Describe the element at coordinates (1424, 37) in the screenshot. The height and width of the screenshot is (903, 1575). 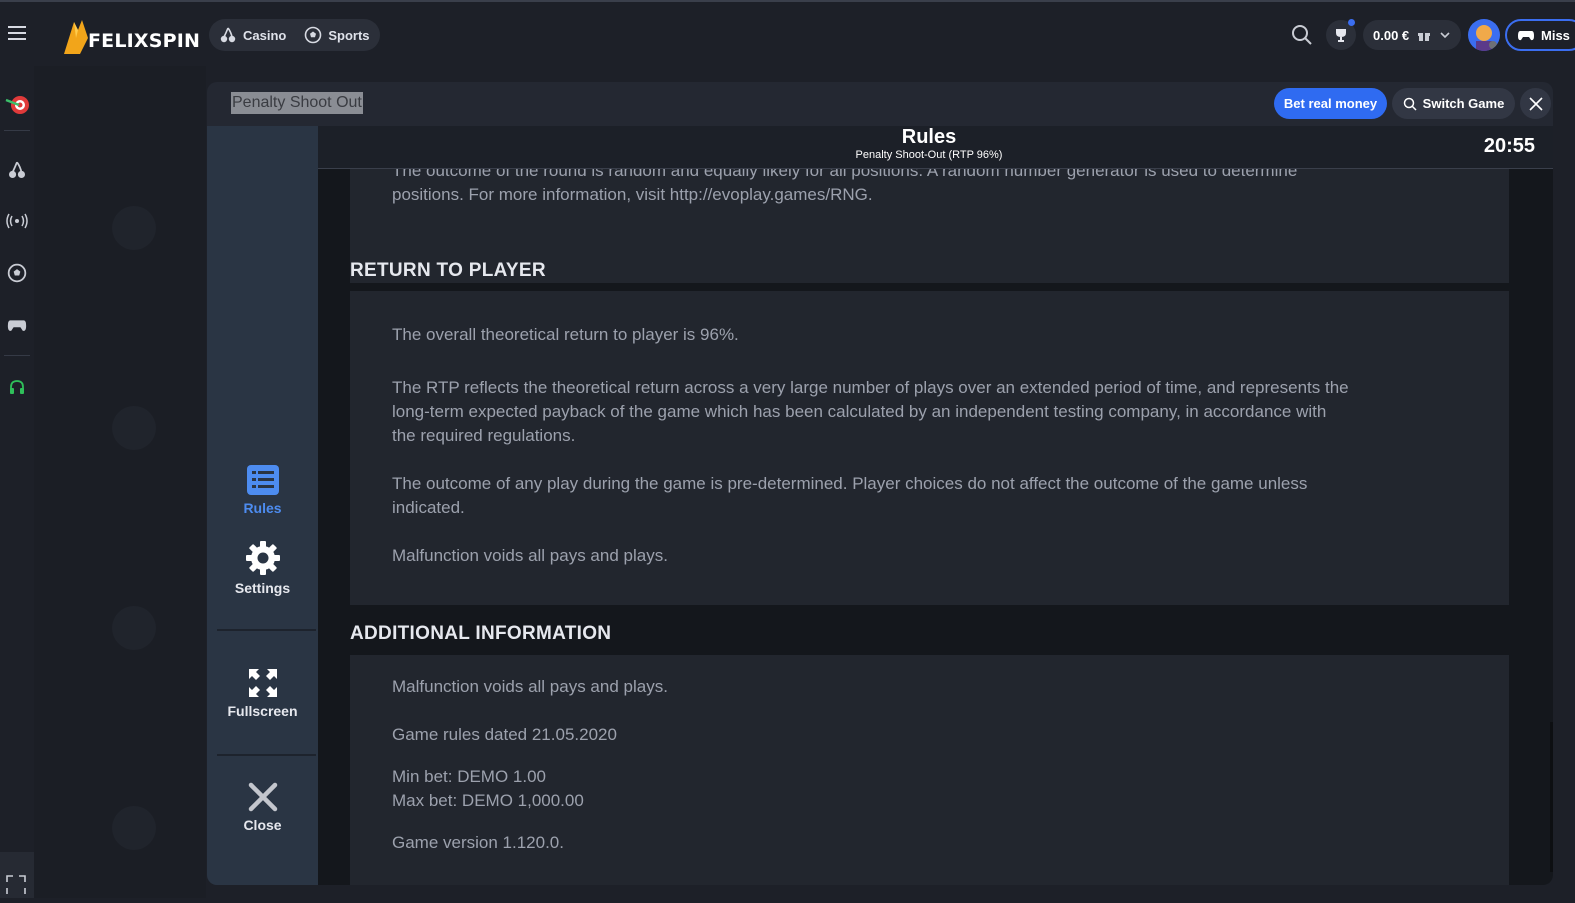
I see `gift-icon` at that location.